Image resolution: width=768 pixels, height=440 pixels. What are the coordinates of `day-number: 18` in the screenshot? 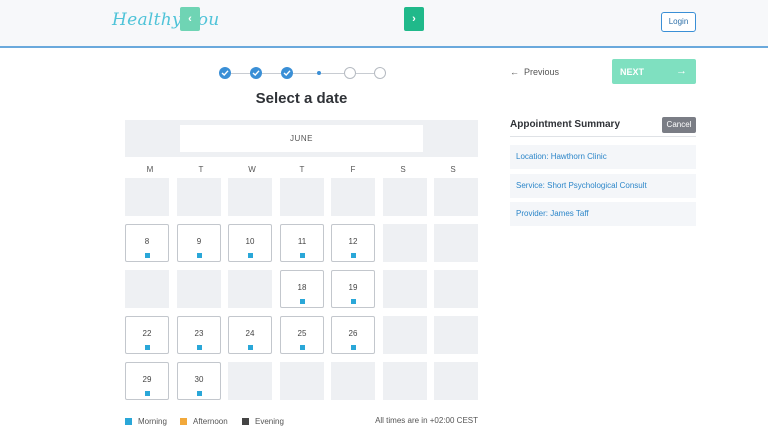 It's located at (302, 287).